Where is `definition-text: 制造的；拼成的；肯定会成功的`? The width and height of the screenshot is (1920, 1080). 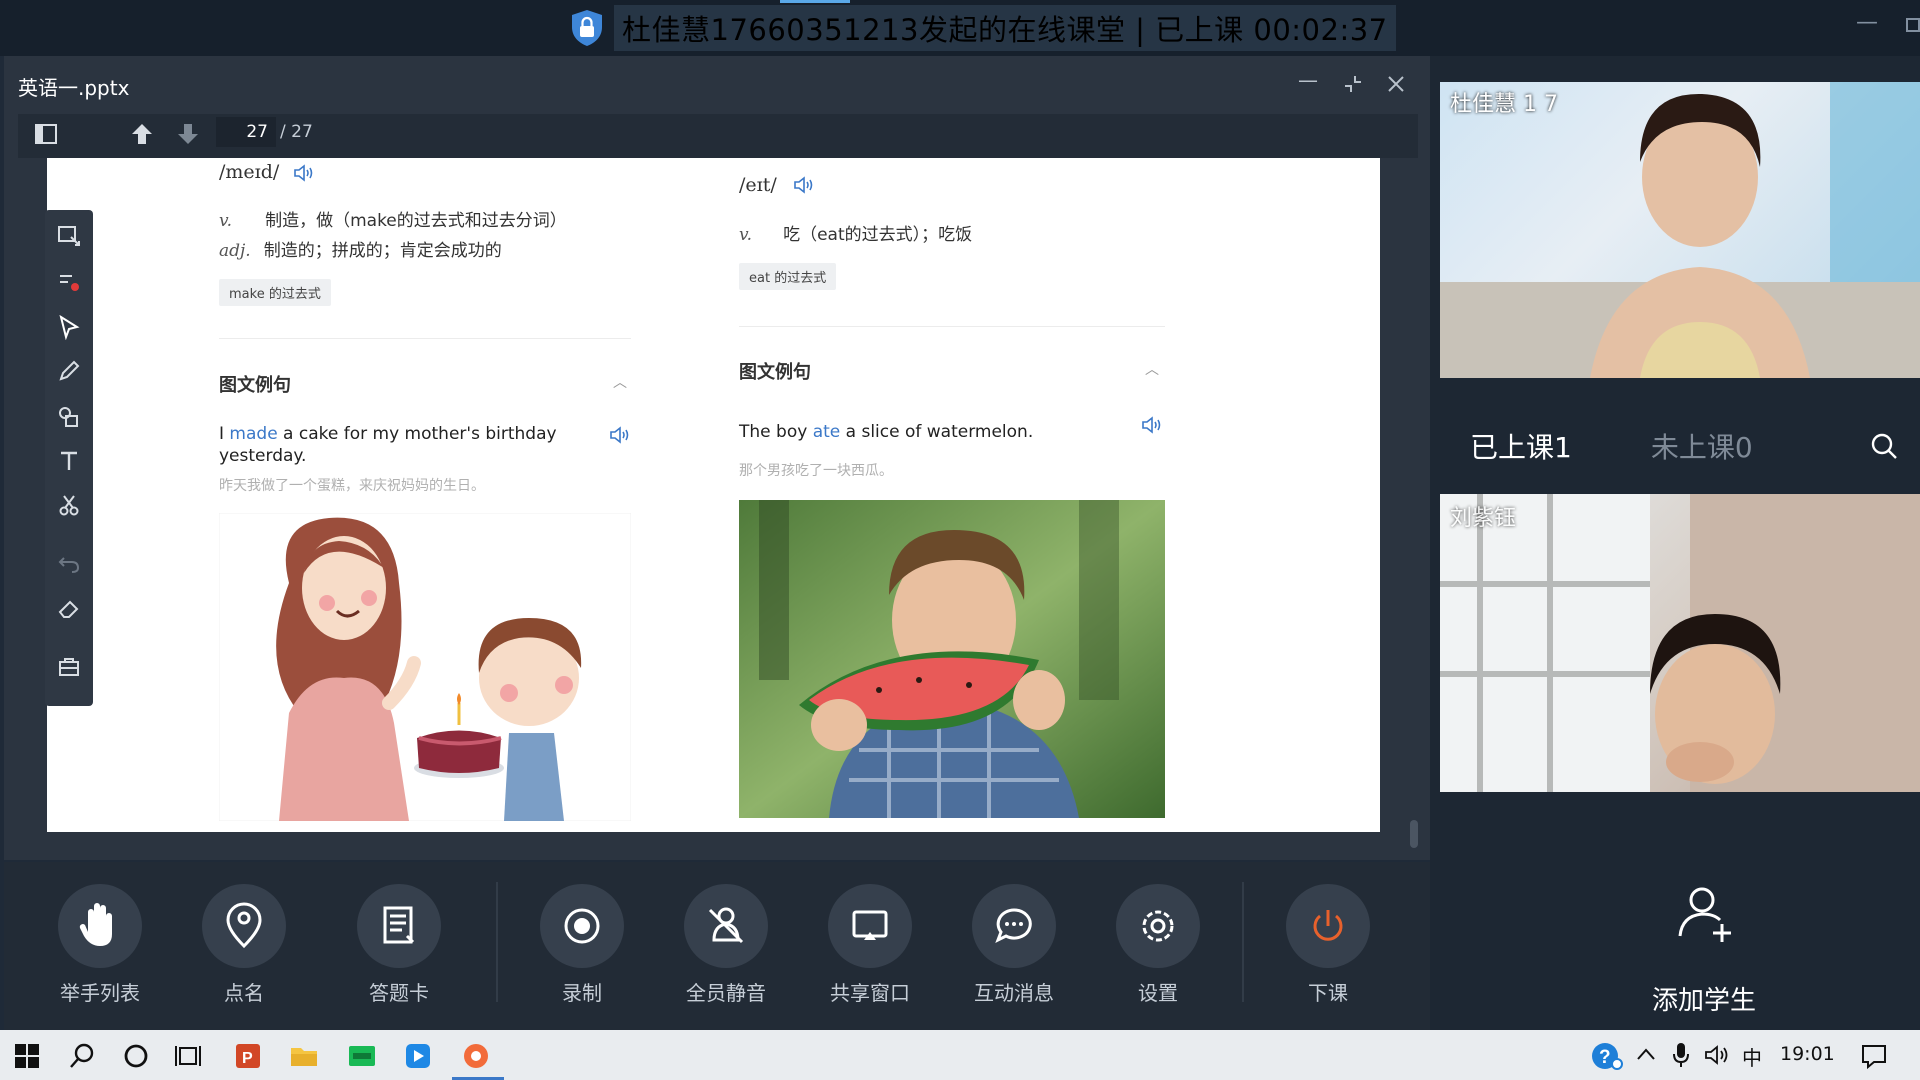 definition-text: 制造的；拼成的；肯定会成功的 is located at coordinates (382, 251).